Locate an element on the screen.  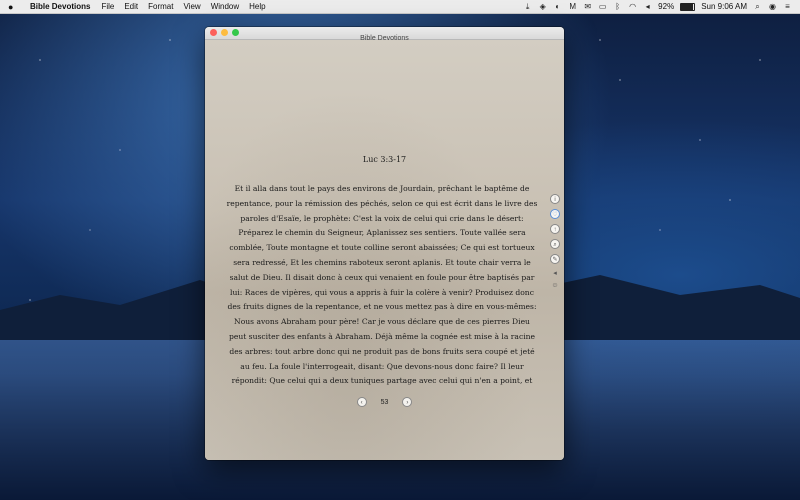
battery-percent: 92% is located at coordinates (666, 6).